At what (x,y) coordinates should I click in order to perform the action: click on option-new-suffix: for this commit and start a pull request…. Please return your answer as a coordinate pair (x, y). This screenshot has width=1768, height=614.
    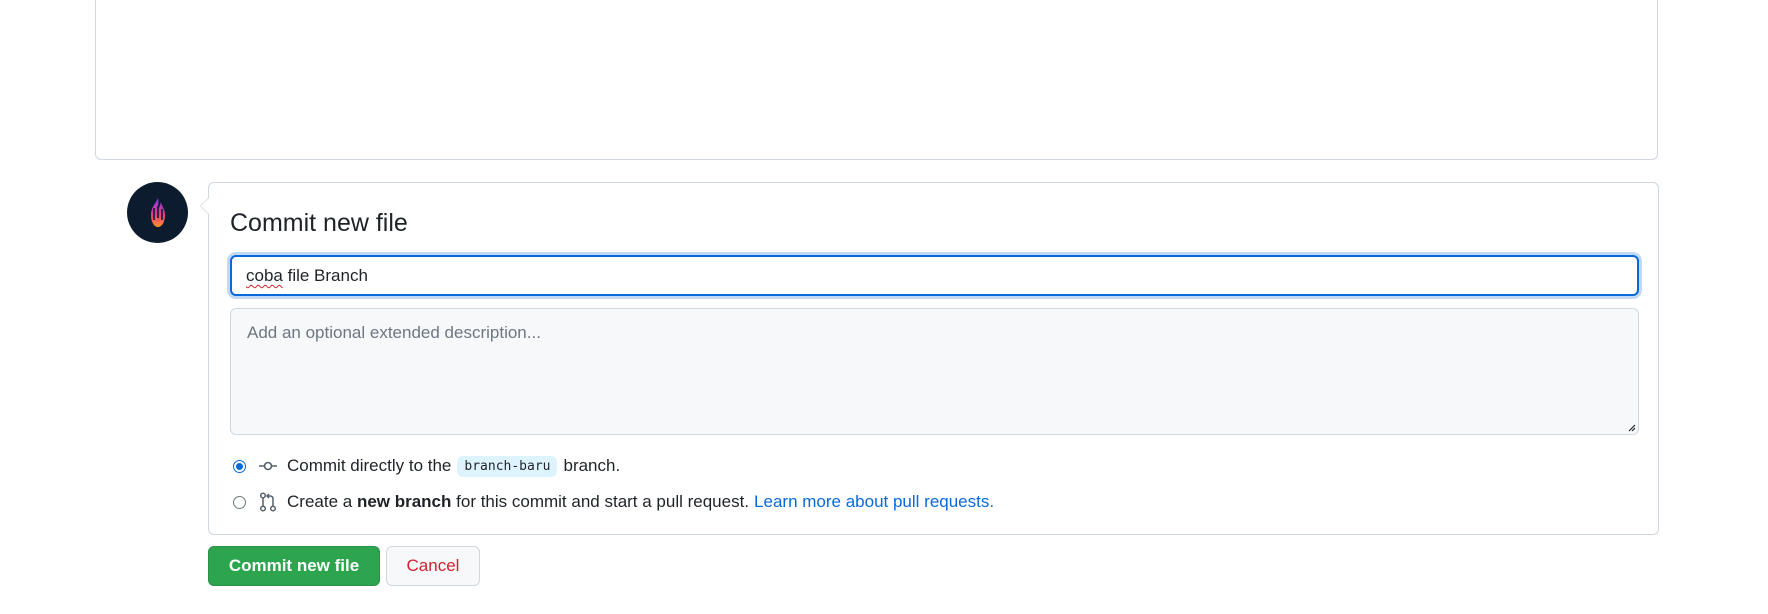
    Looking at the image, I should click on (603, 501).